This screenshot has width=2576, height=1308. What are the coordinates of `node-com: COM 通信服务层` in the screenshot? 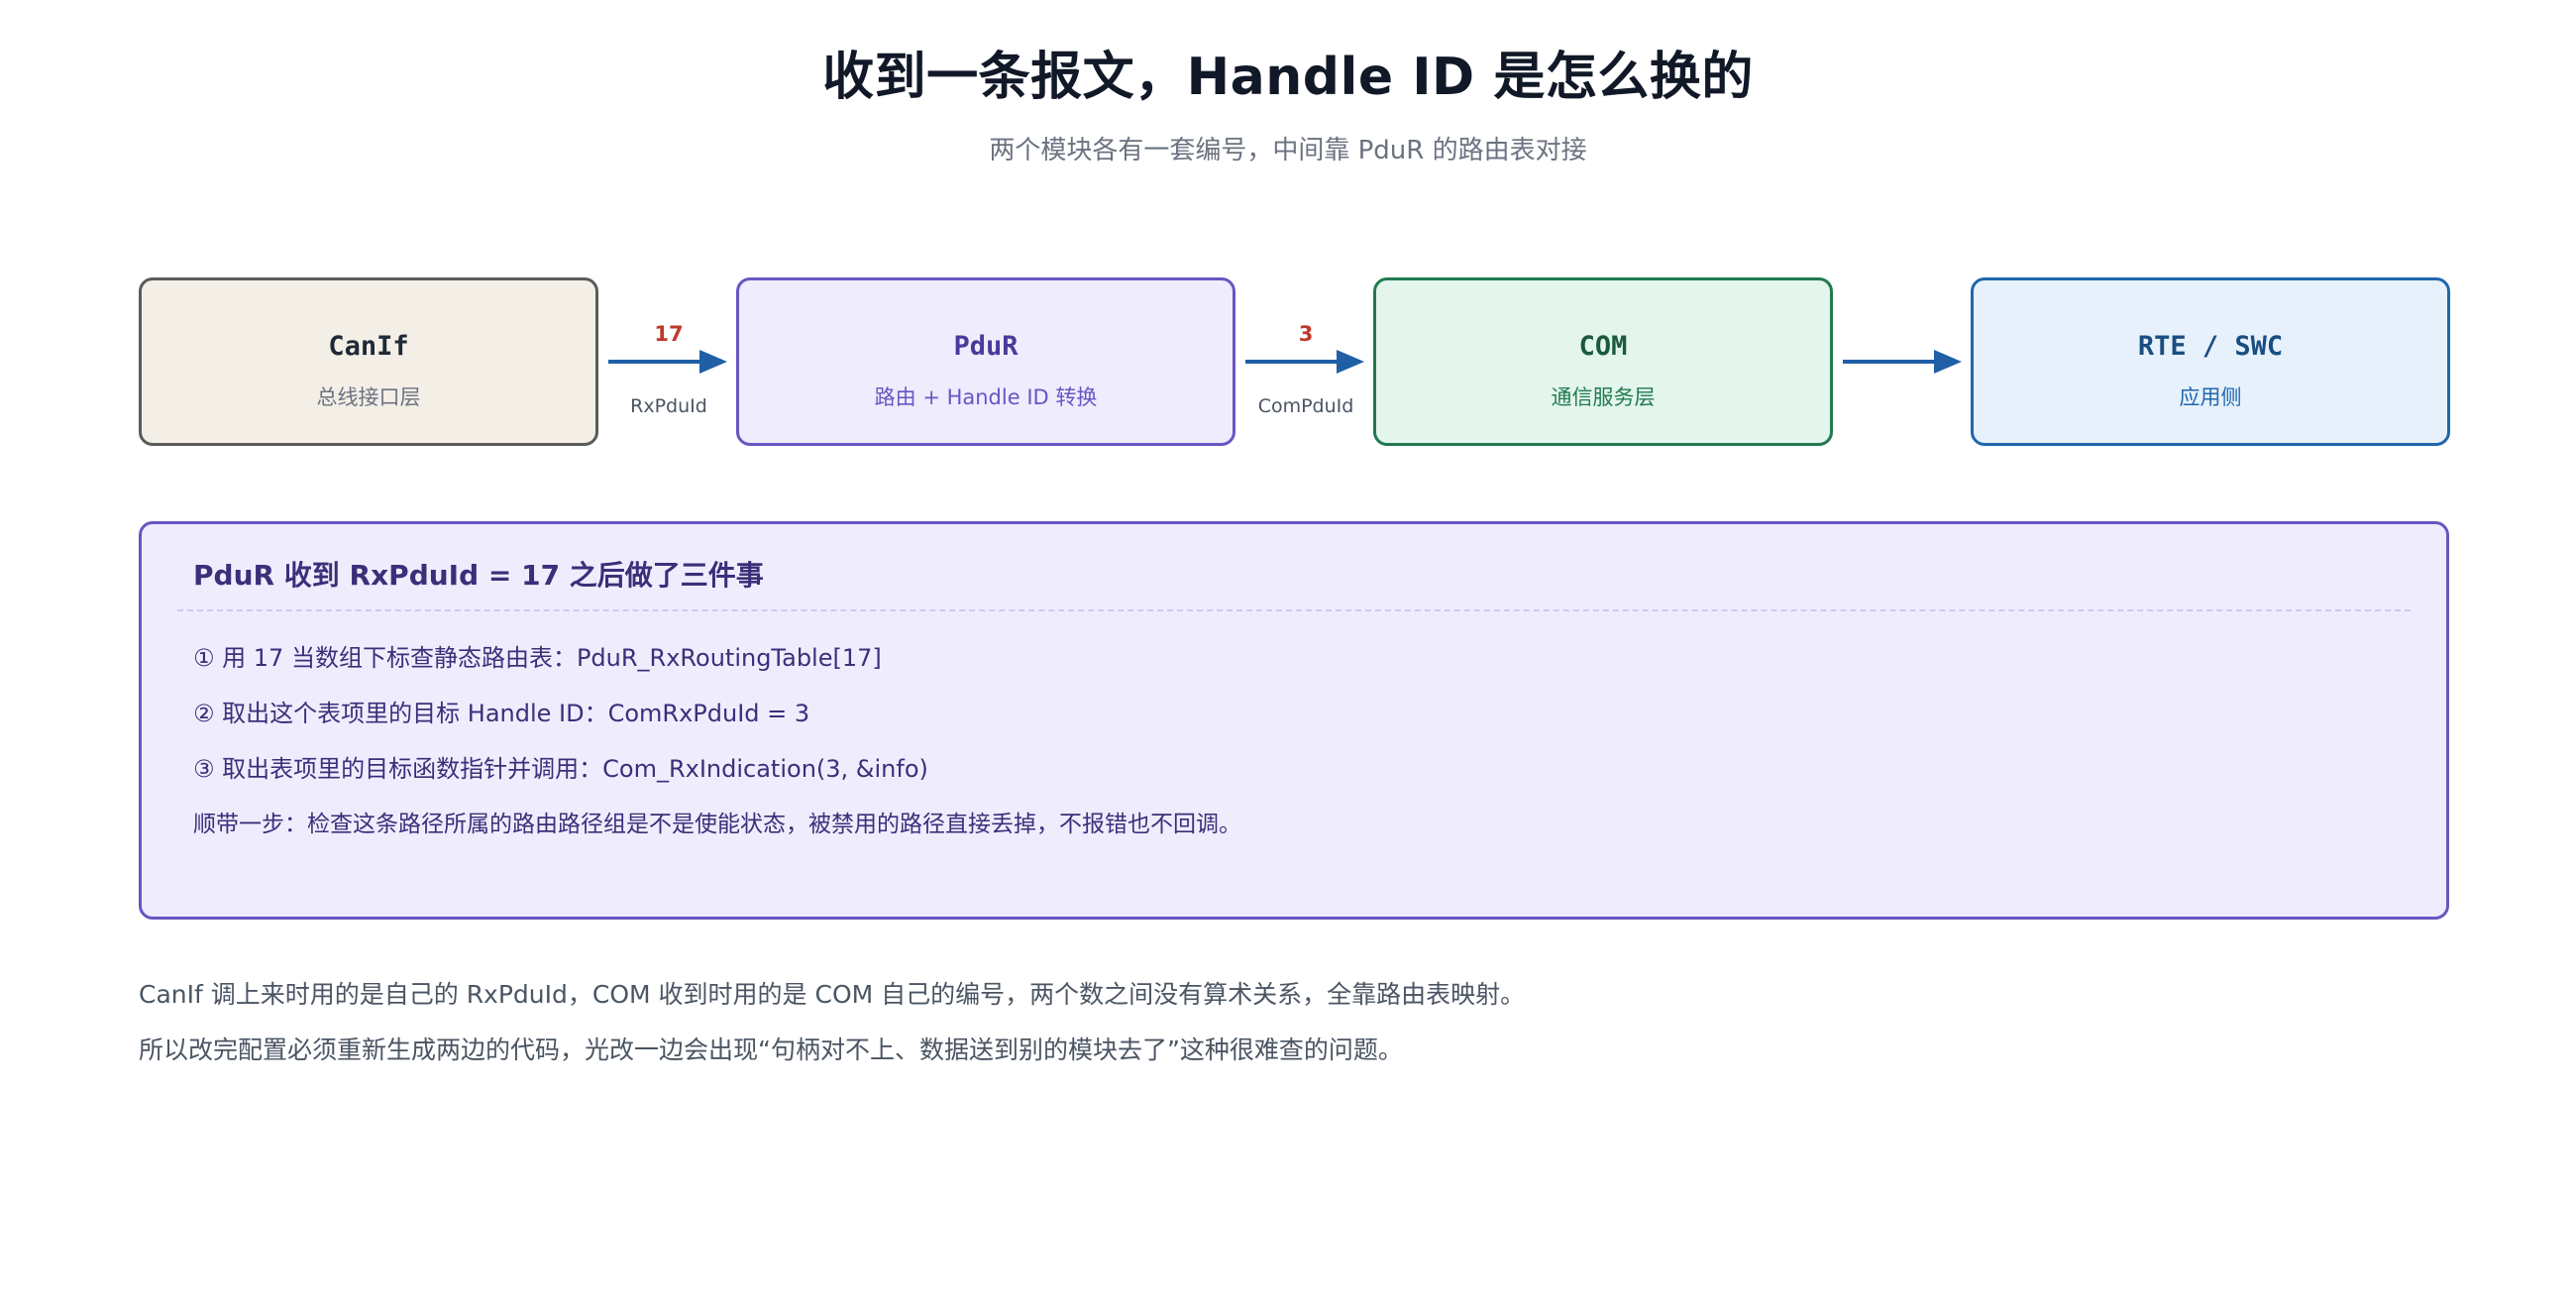 It's located at (1603, 361).